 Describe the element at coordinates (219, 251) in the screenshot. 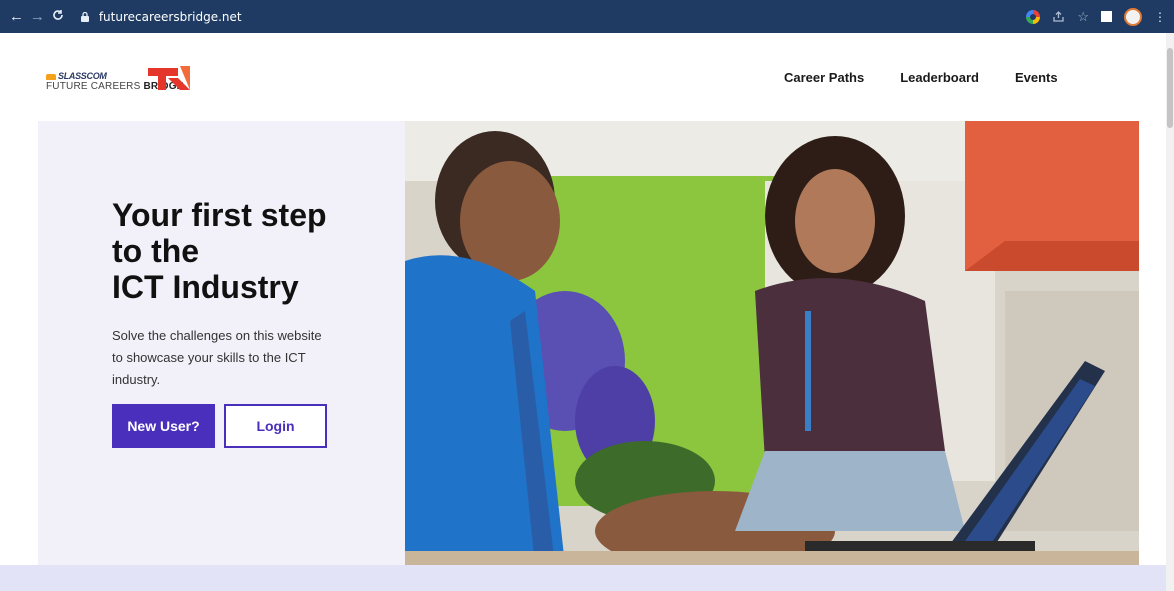

I see `hero-title: Your first step to the ICT Industry` at that location.